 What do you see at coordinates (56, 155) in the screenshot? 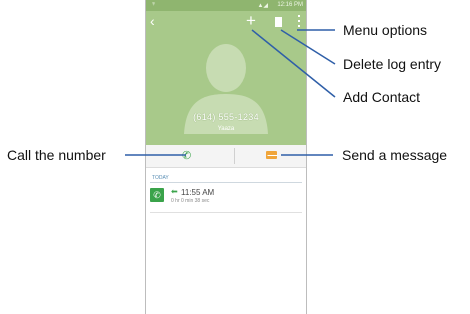
I see `callout-call-the-number: Call the number` at bounding box center [56, 155].